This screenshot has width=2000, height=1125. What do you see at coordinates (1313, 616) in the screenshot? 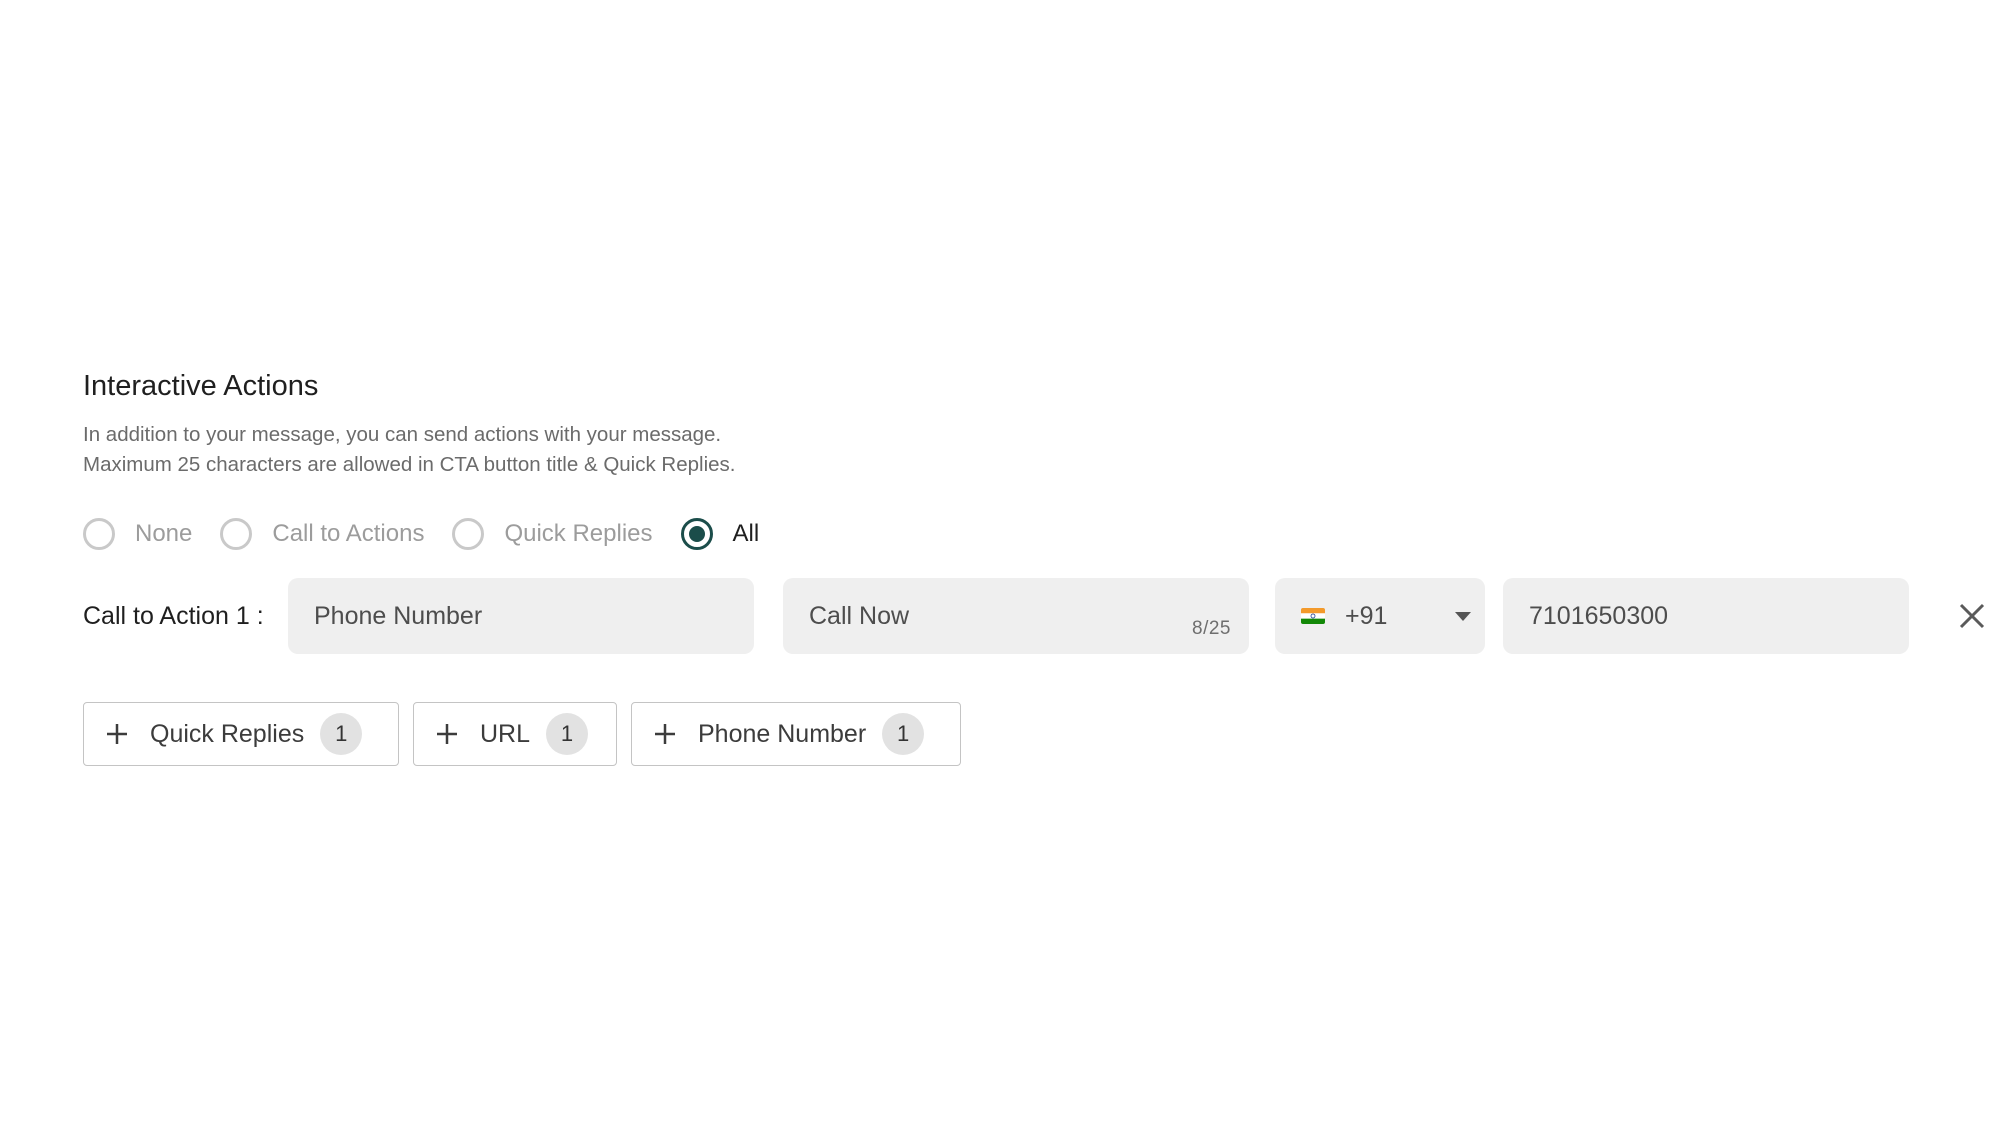
I see `india-flag-icon` at bounding box center [1313, 616].